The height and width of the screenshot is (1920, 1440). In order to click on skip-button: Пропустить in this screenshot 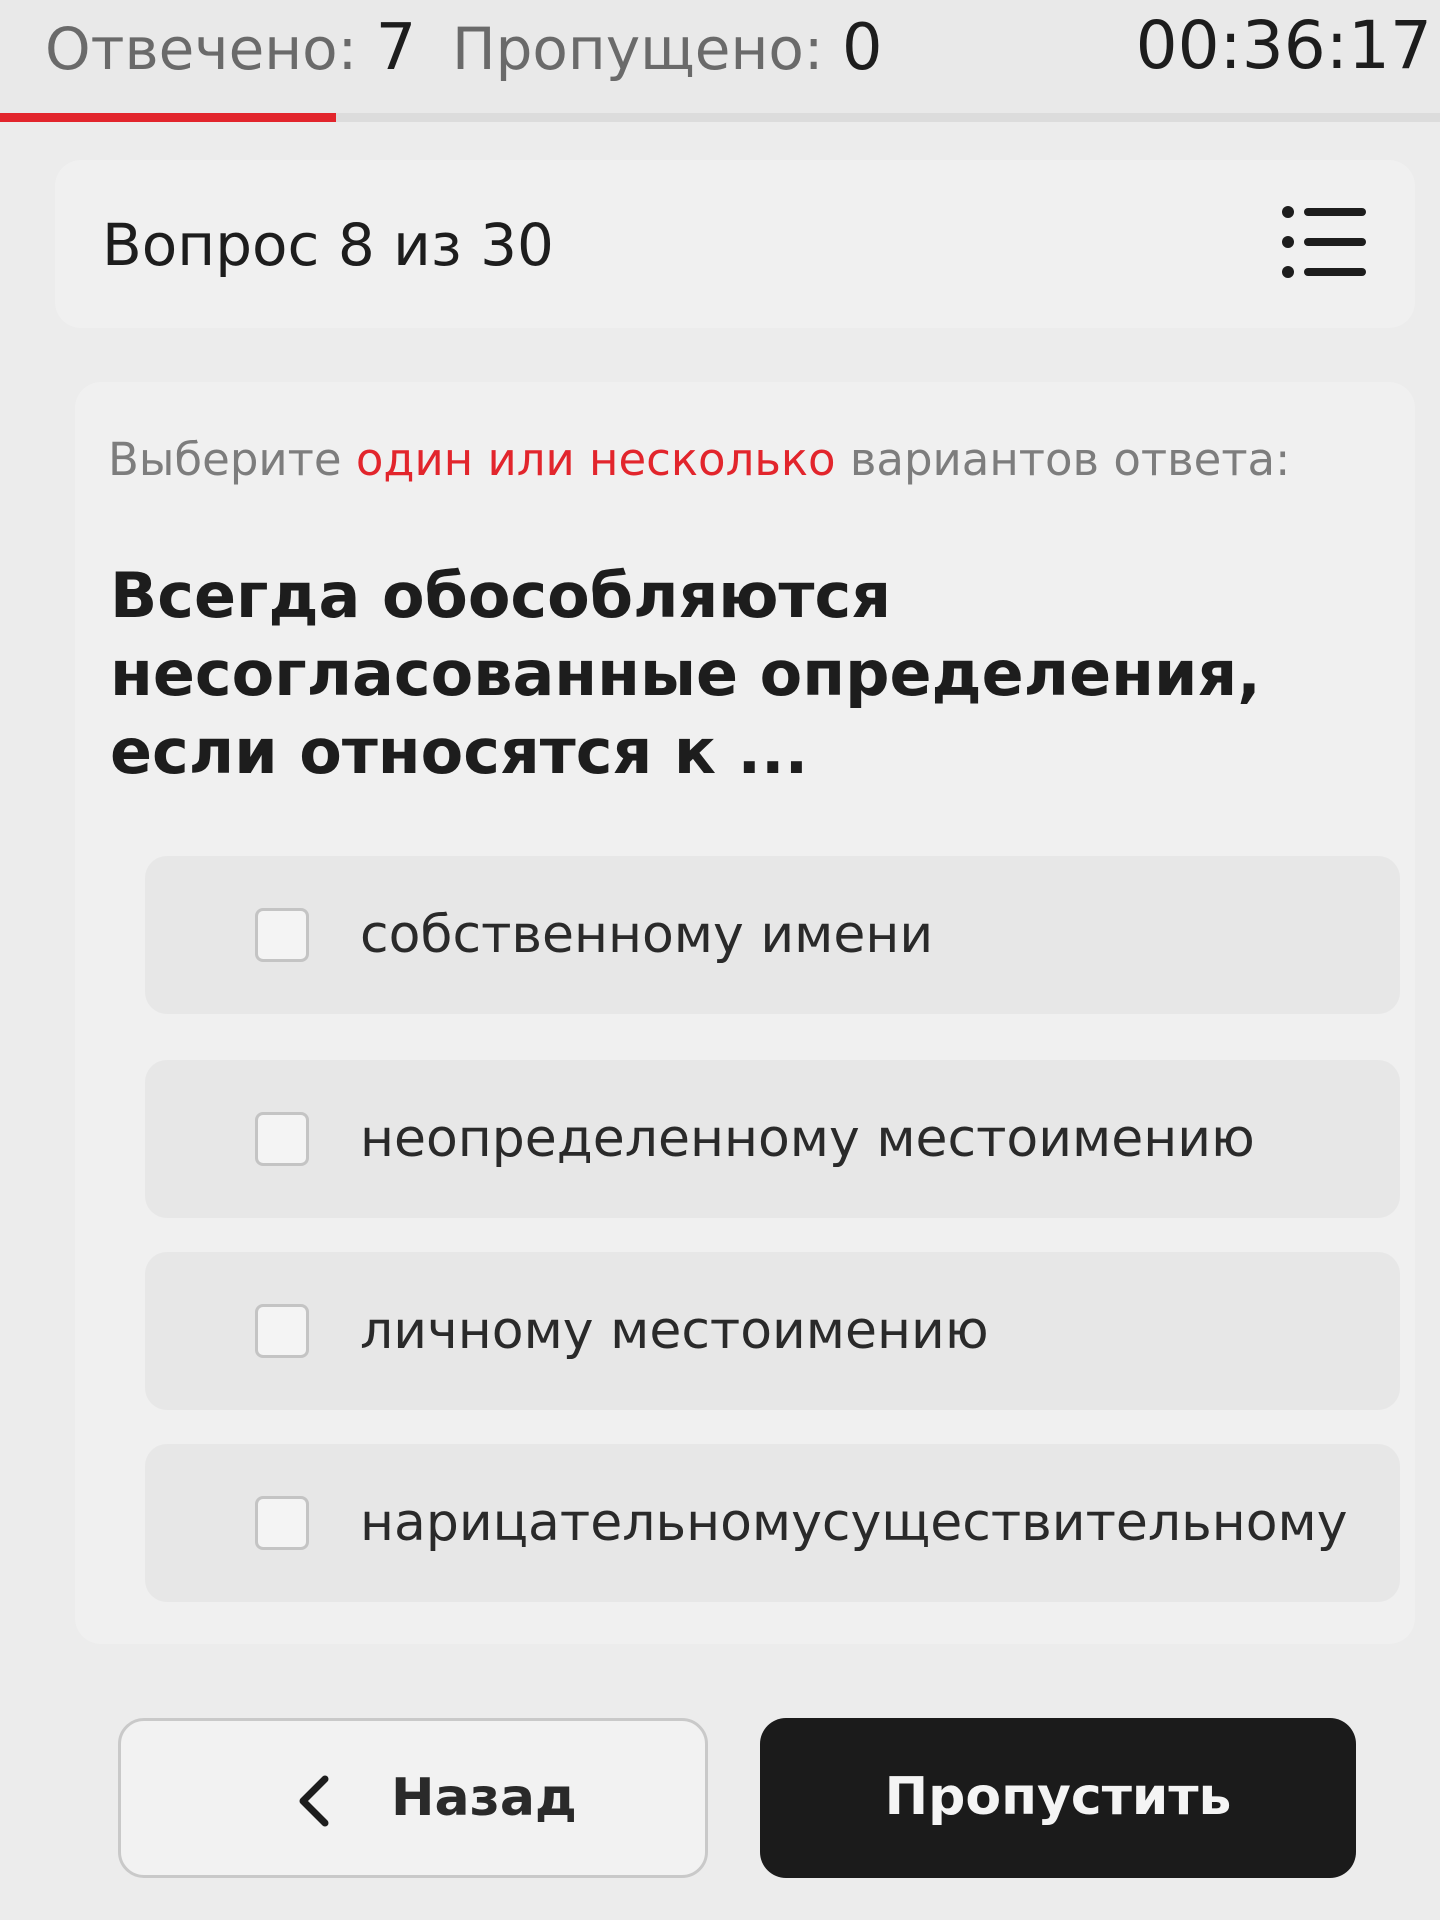, I will do `click(1058, 1798)`.